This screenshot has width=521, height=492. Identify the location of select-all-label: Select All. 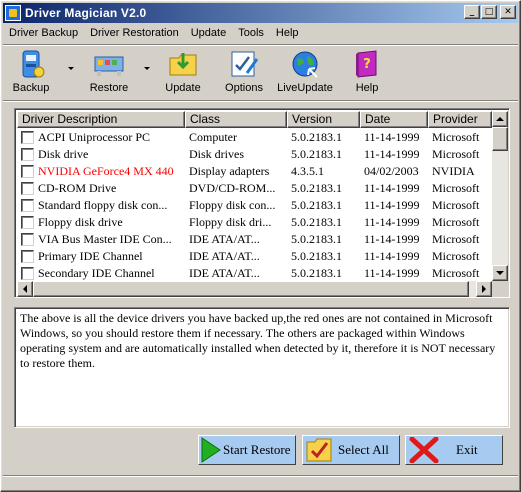
(363, 449).